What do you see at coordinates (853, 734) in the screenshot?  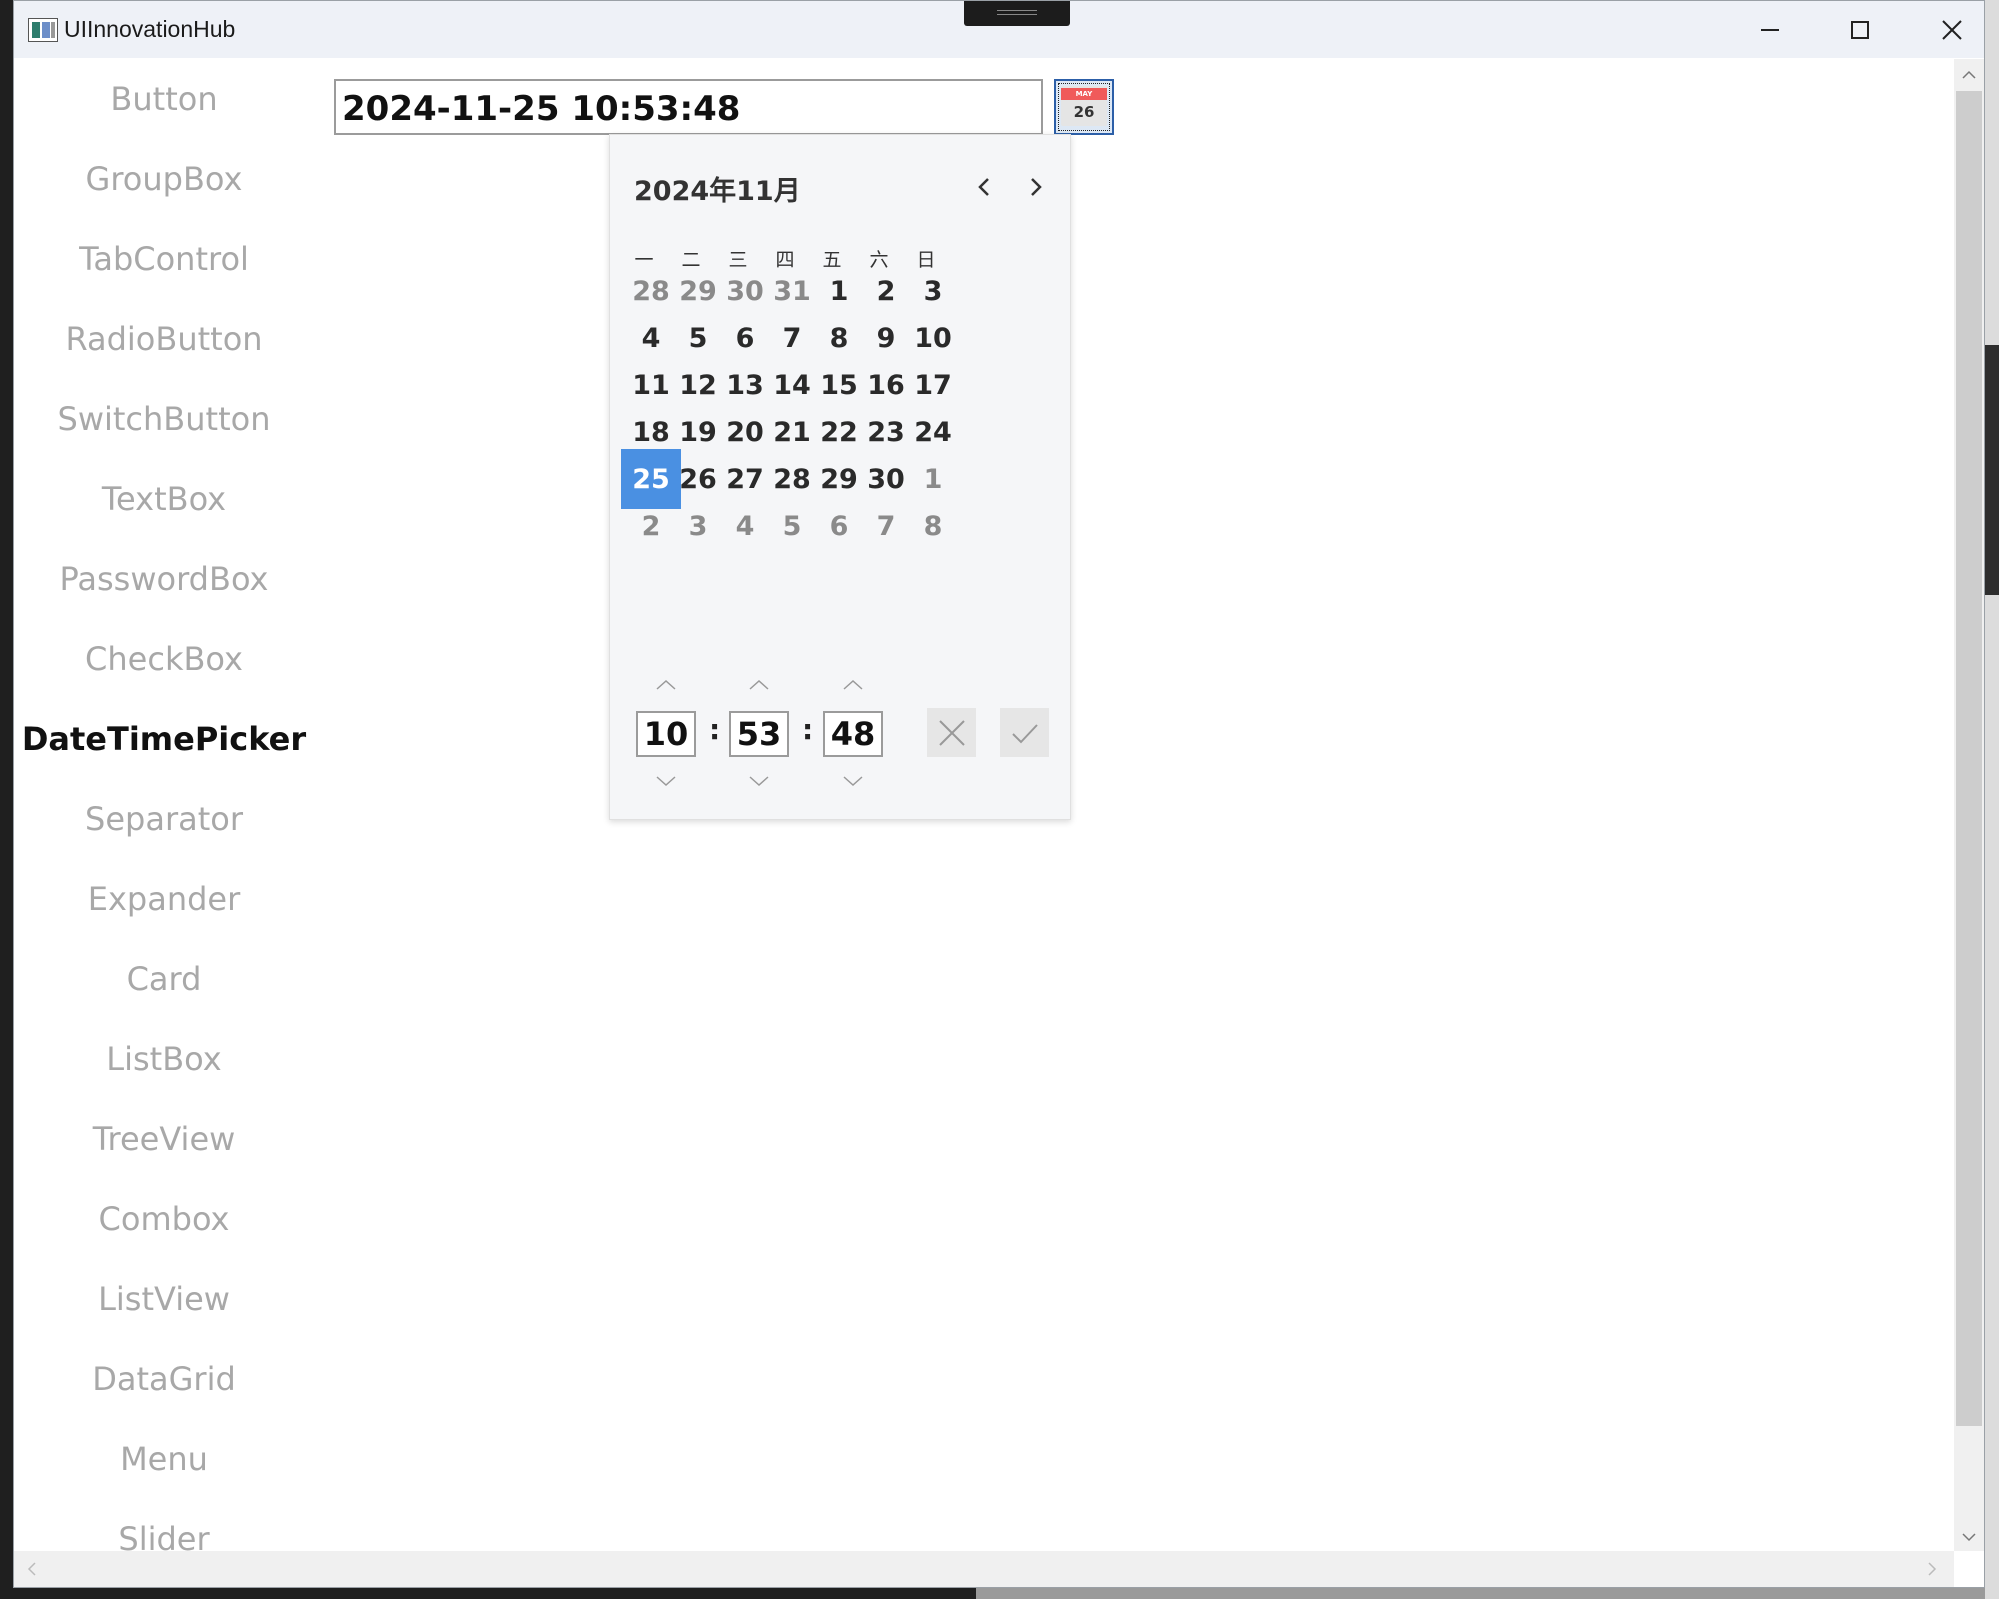 I see `second-field: 48` at bounding box center [853, 734].